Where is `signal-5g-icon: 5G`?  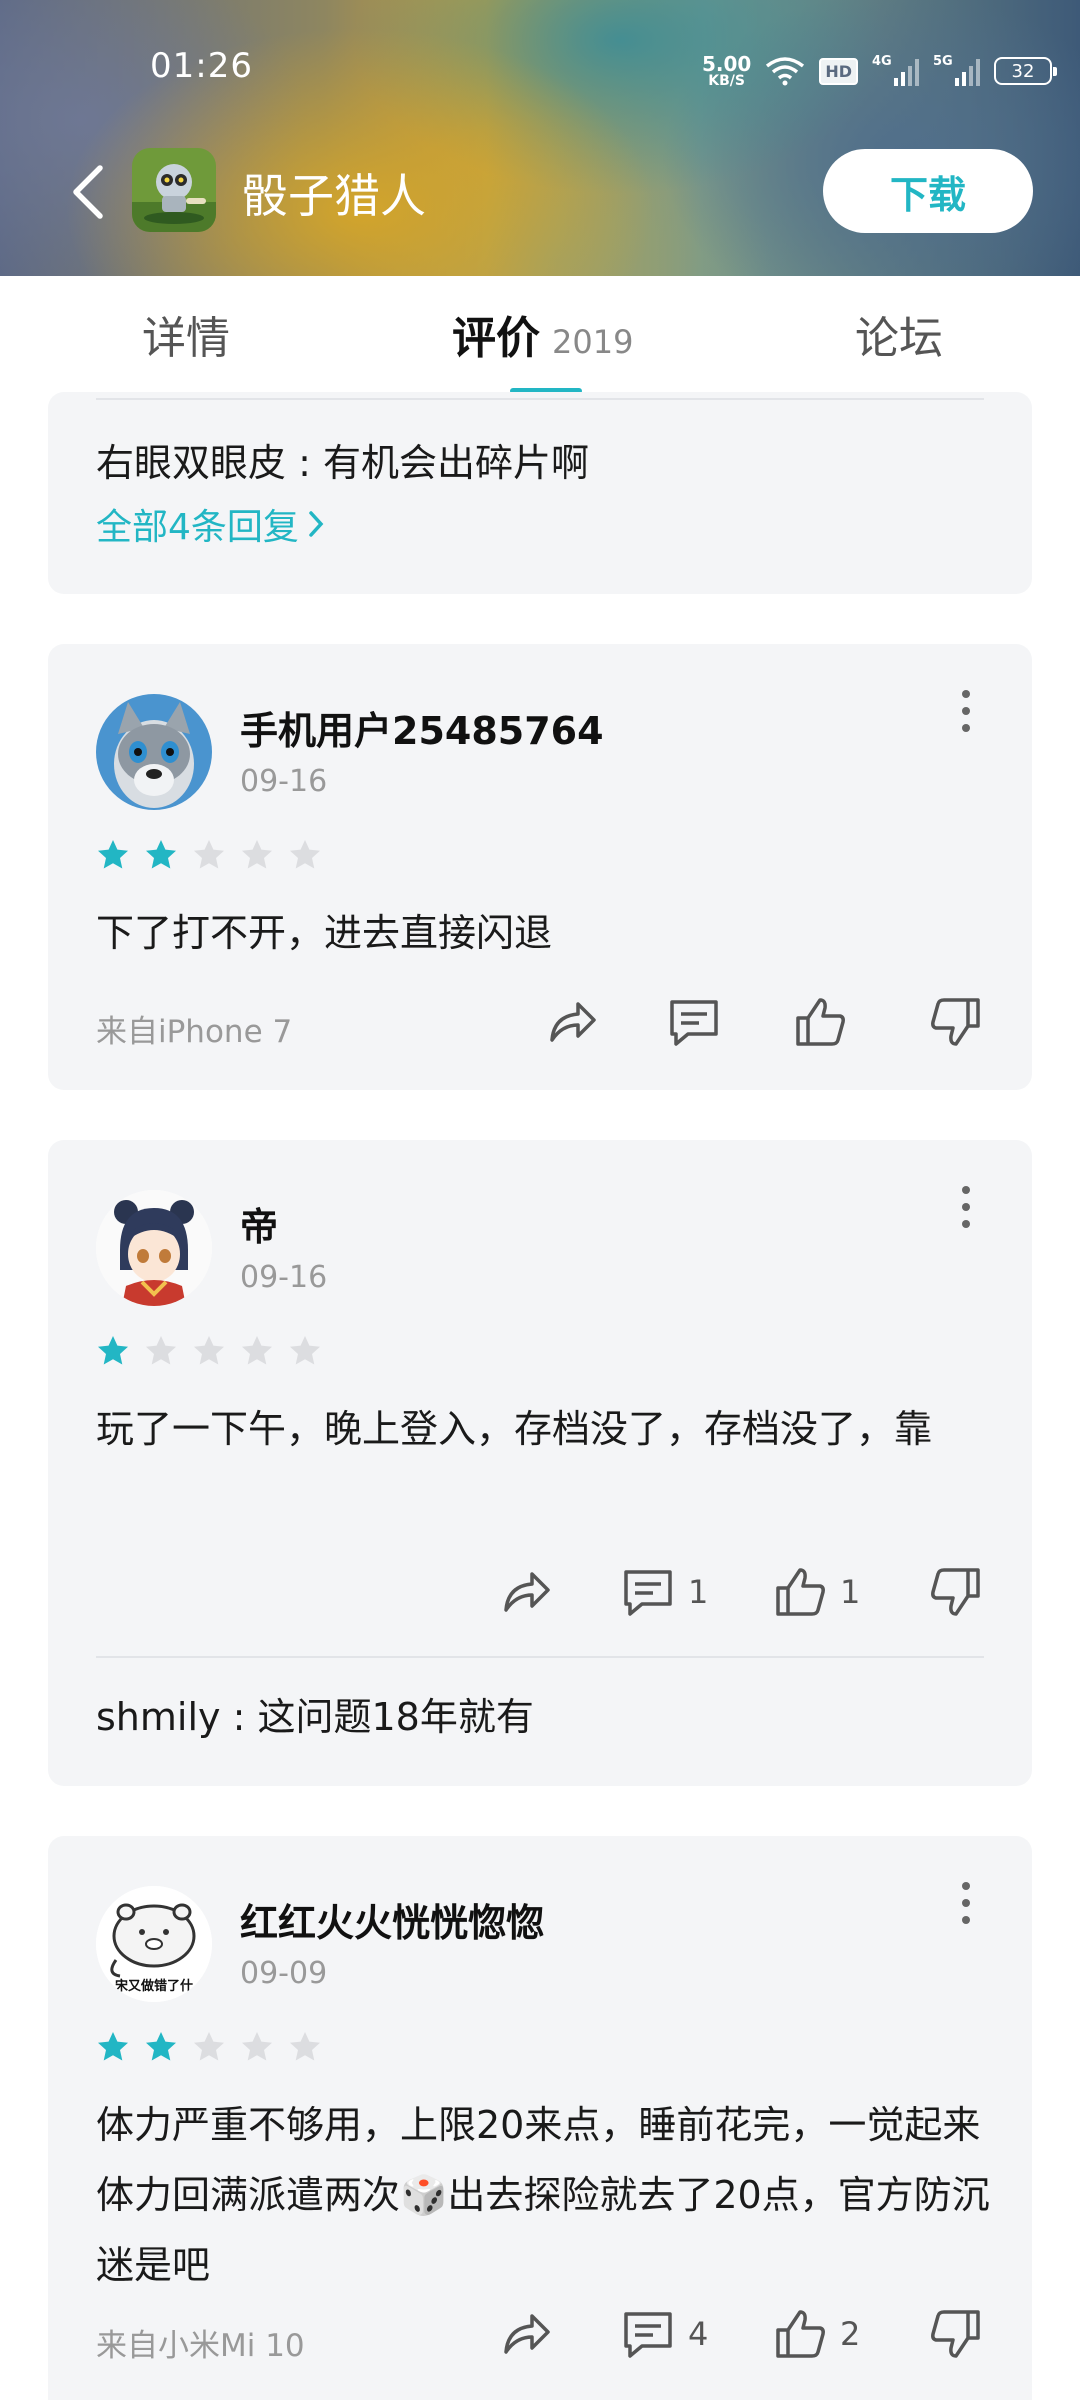 signal-5g-icon: 5G is located at coordinates (956, 70).